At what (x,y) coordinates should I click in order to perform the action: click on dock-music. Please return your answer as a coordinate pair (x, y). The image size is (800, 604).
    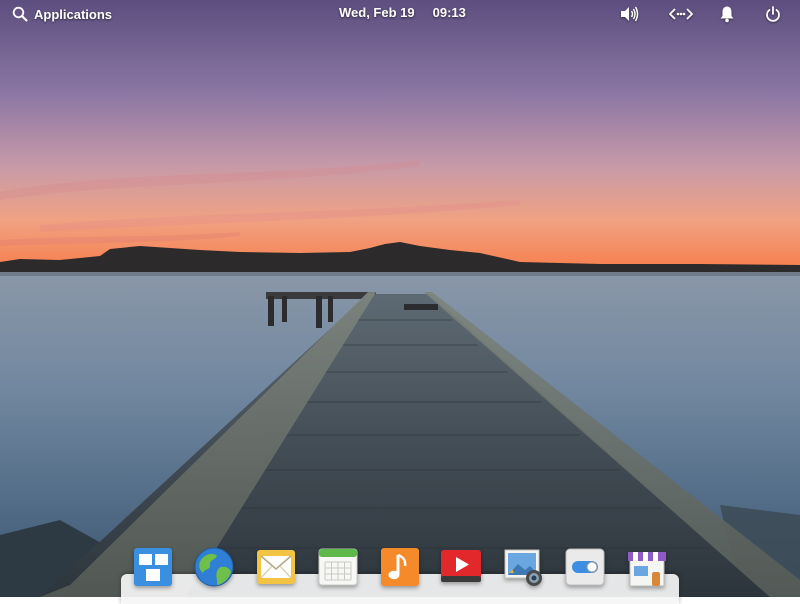
    Looking at the image, I should click on (400, 567).